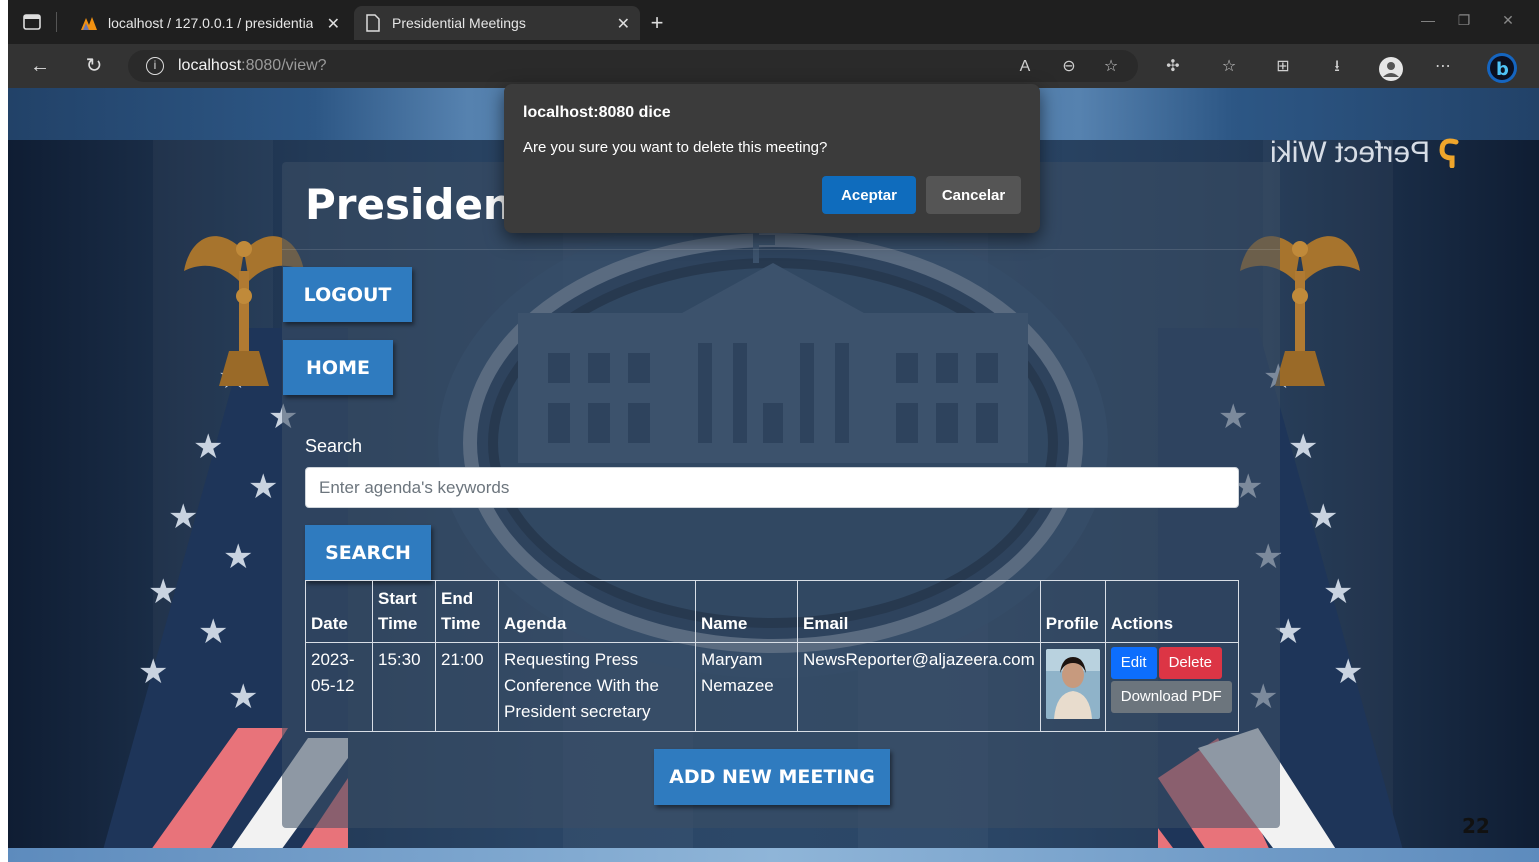 Image resolution: width=1539 pixels, height=862 pixels. Describe the element at coordinates (1428, 20) in the screenshot. I see `minimize-icon: —` at that location.